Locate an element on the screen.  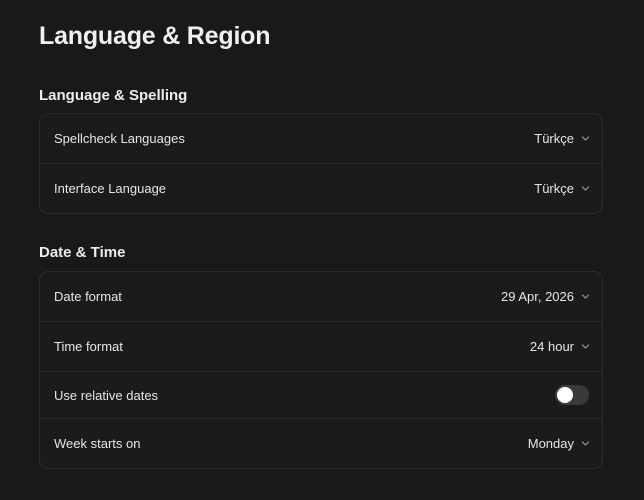
date-format-select: 29 Apr, 2026 is located at coordinates (545, 296).